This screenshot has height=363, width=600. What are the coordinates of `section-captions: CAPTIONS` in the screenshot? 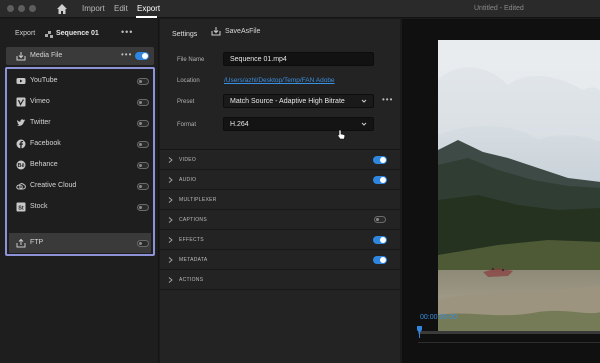 It's located at (280, 220).